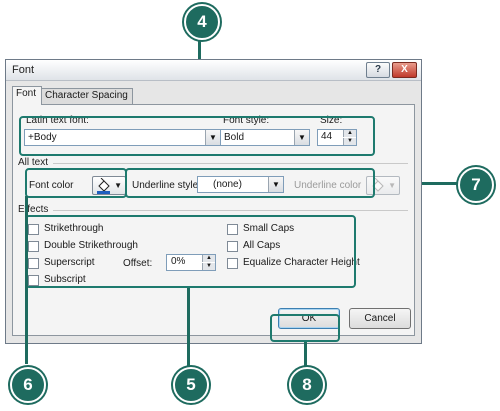  What do you see at coordinates (213, 70) in the screenshot?
I see `dialog-titlebar: Font ? X` at bounding box center [213, 70].